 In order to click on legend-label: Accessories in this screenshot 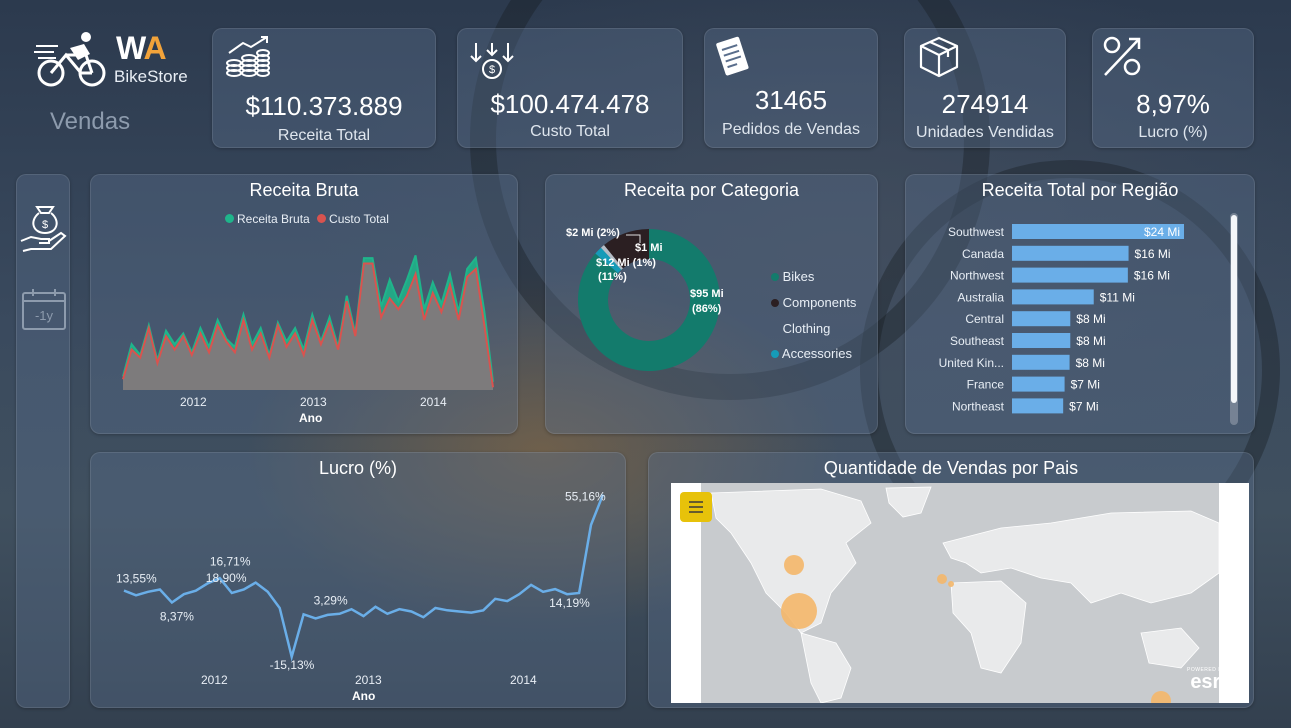, I will do `click(816, 353)`.